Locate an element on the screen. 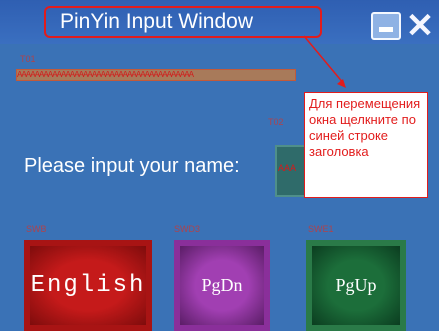  page-up-button-text: PgUp is located at coordinates (356, 285).